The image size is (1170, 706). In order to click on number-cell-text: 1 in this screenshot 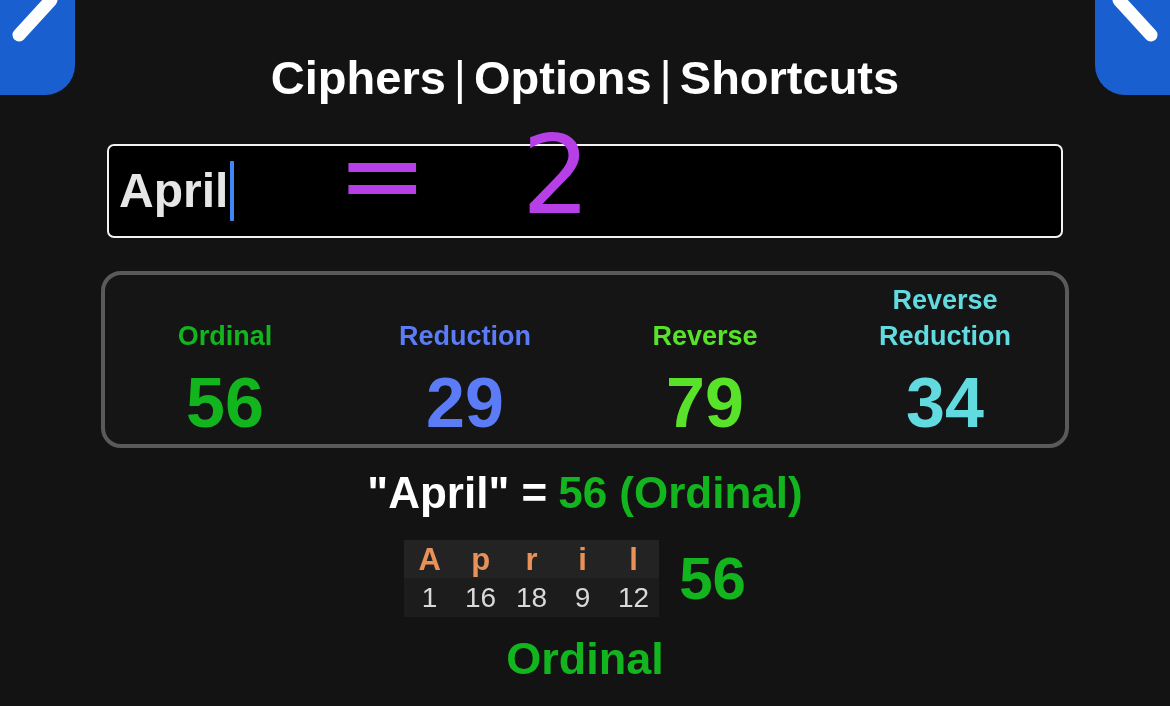, I will do `click(429, 597)`.